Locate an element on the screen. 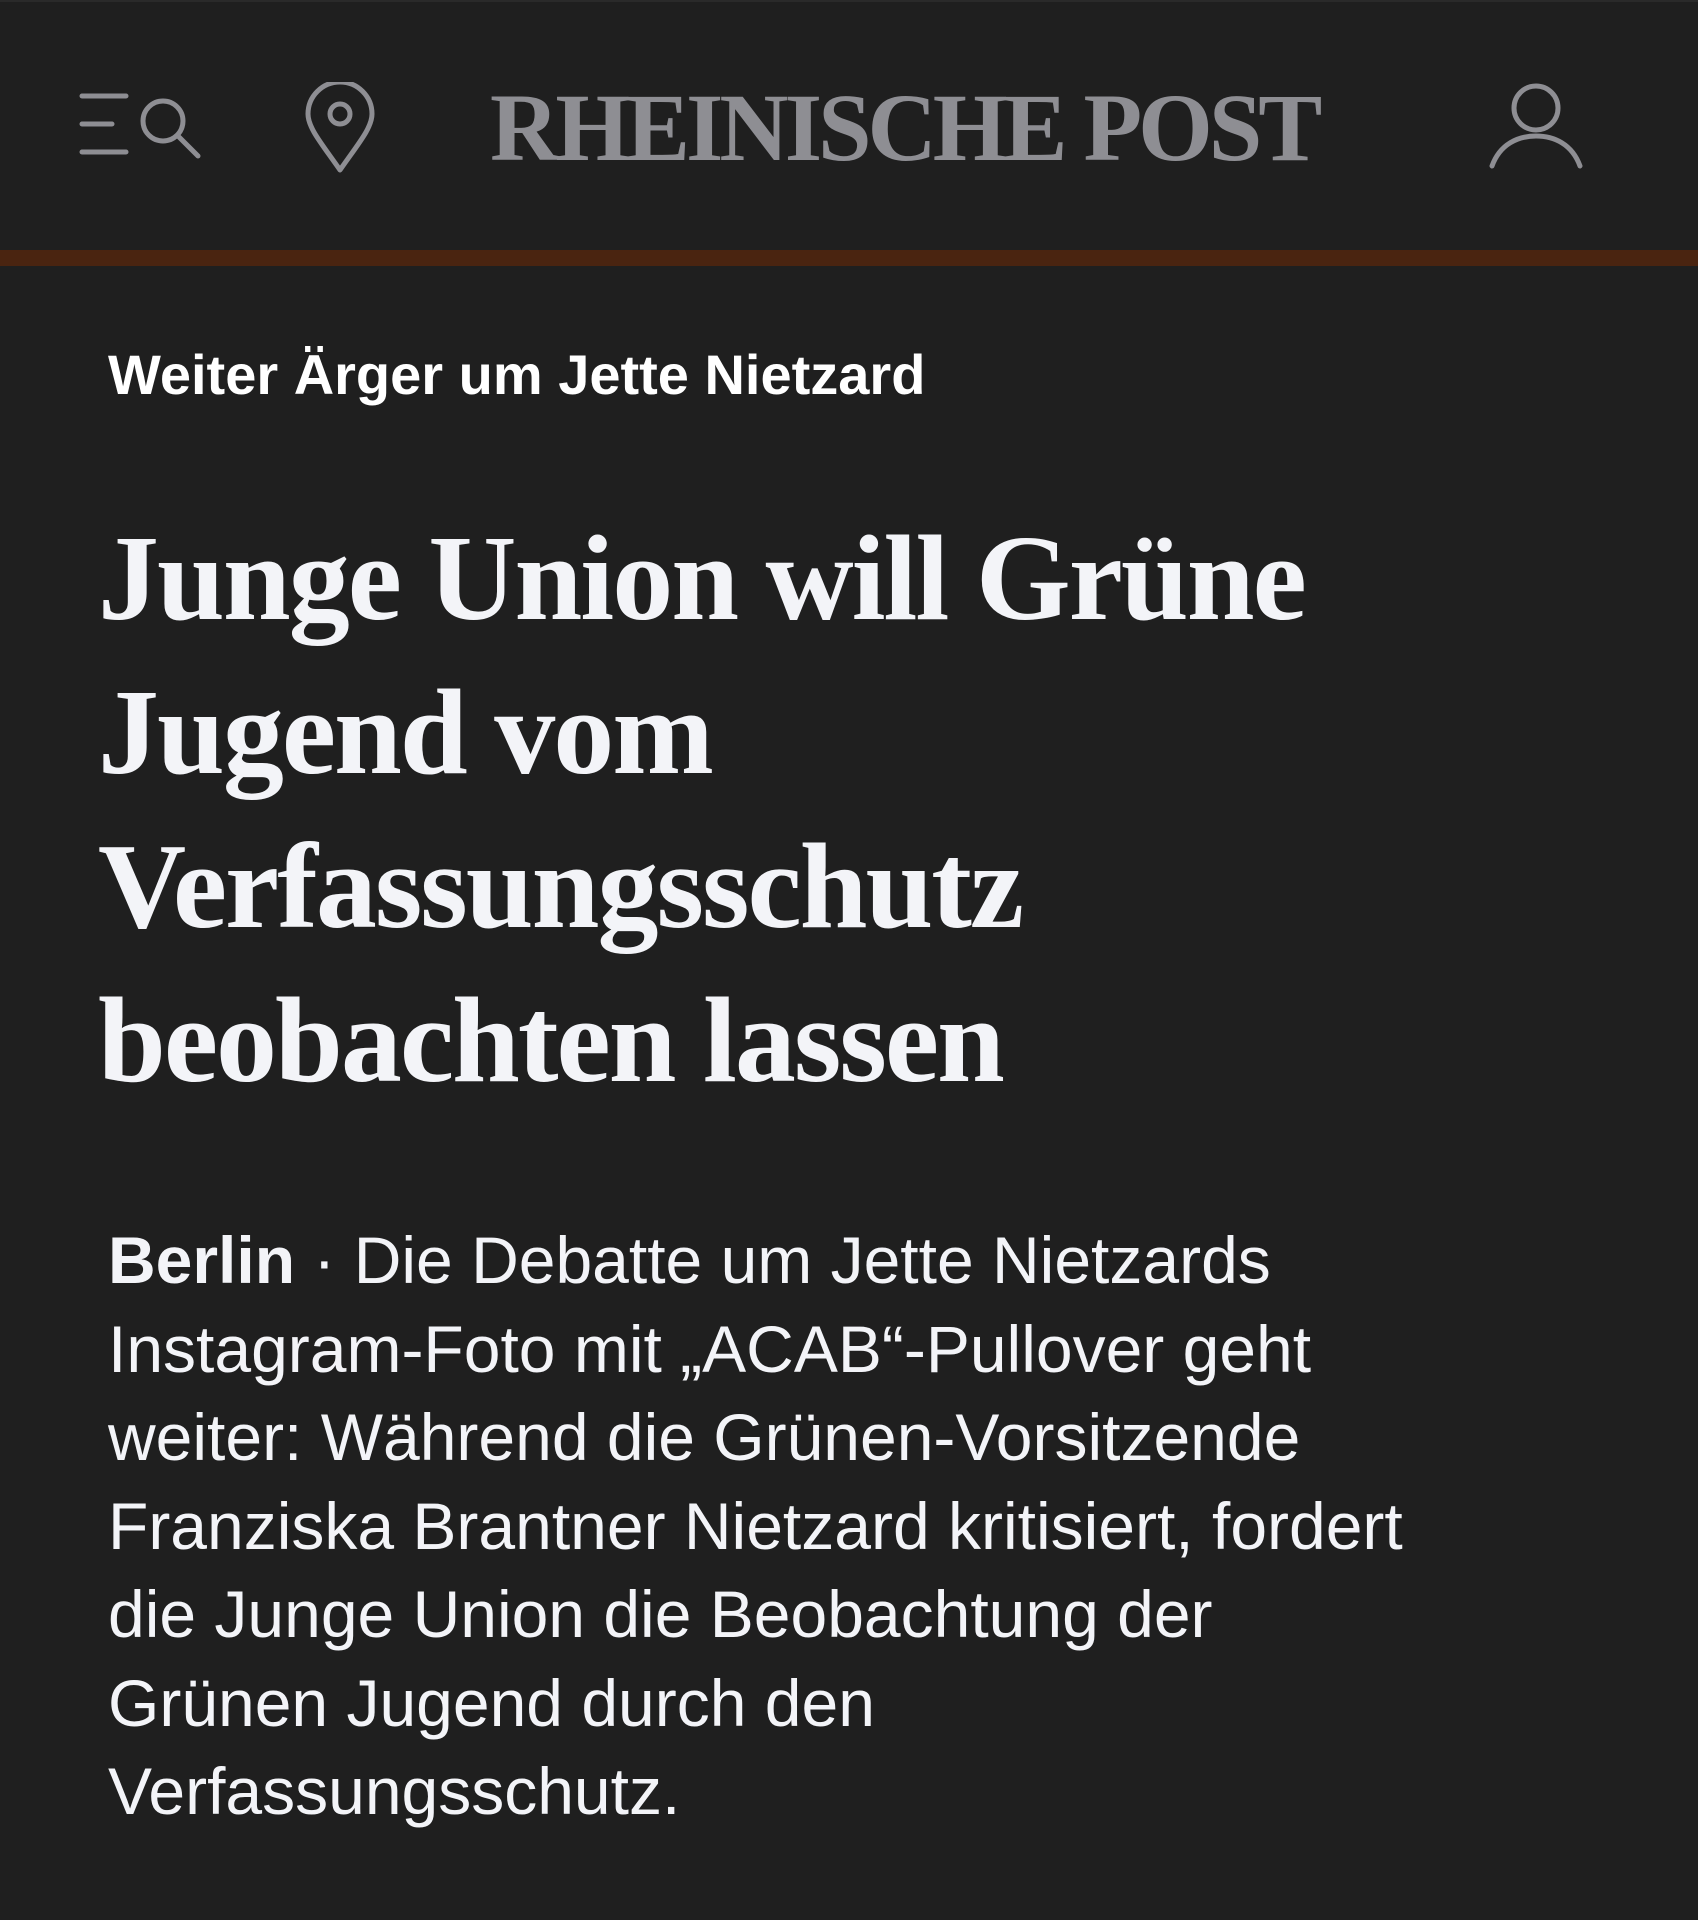  lead-text: Die Debatte um Jette Nietzards is located at coordinates (812, 1260).